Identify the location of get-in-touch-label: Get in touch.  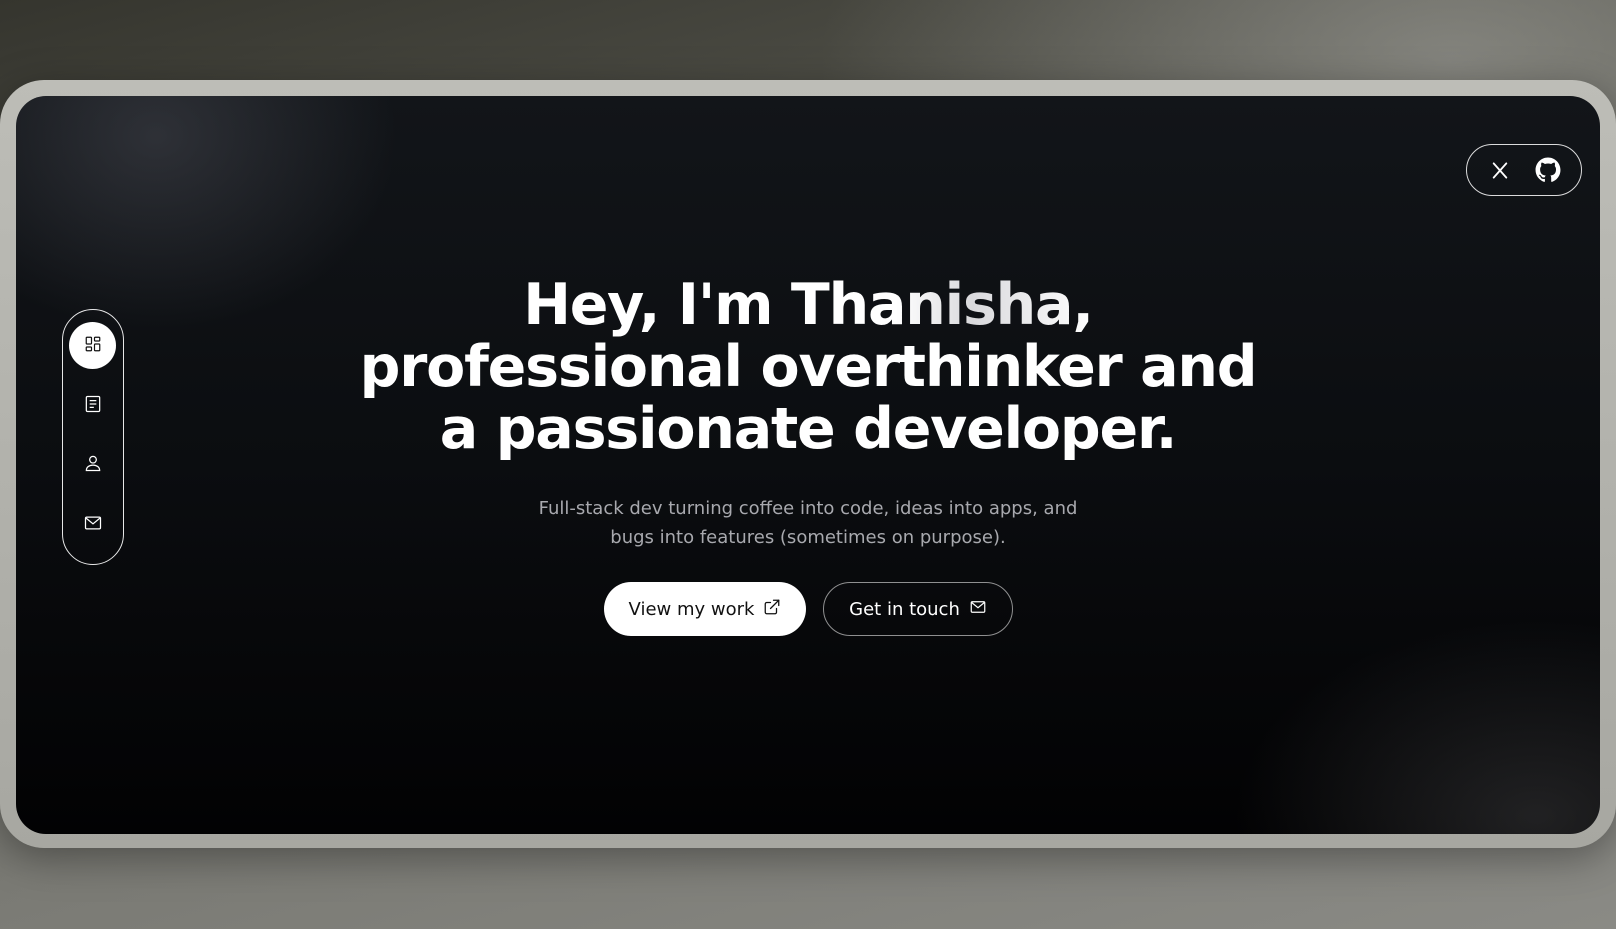
(904, 609).